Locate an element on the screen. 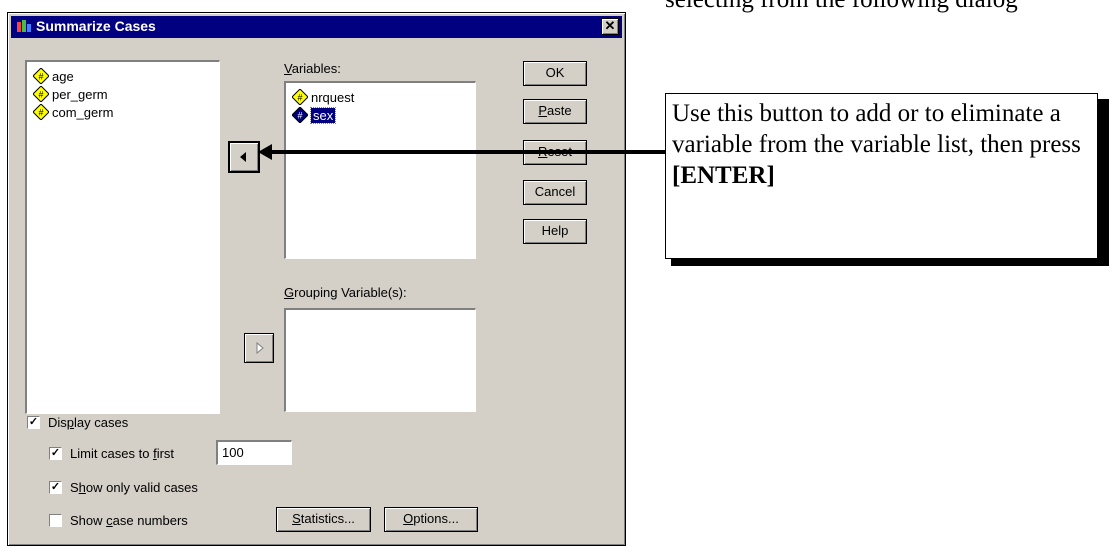 The height and width of the screenshot is (548, 1109). move-variable-button is located at coordinates (244, 157).